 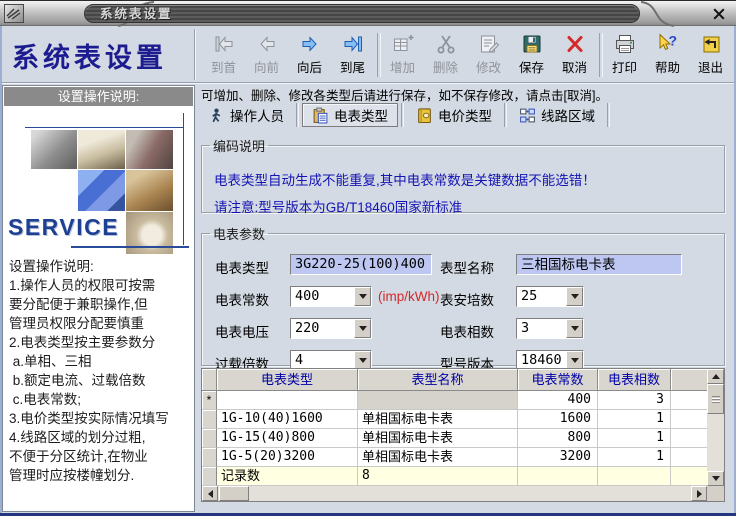 I want to click on cell-constant: 1600, so click(x=558, y=419).